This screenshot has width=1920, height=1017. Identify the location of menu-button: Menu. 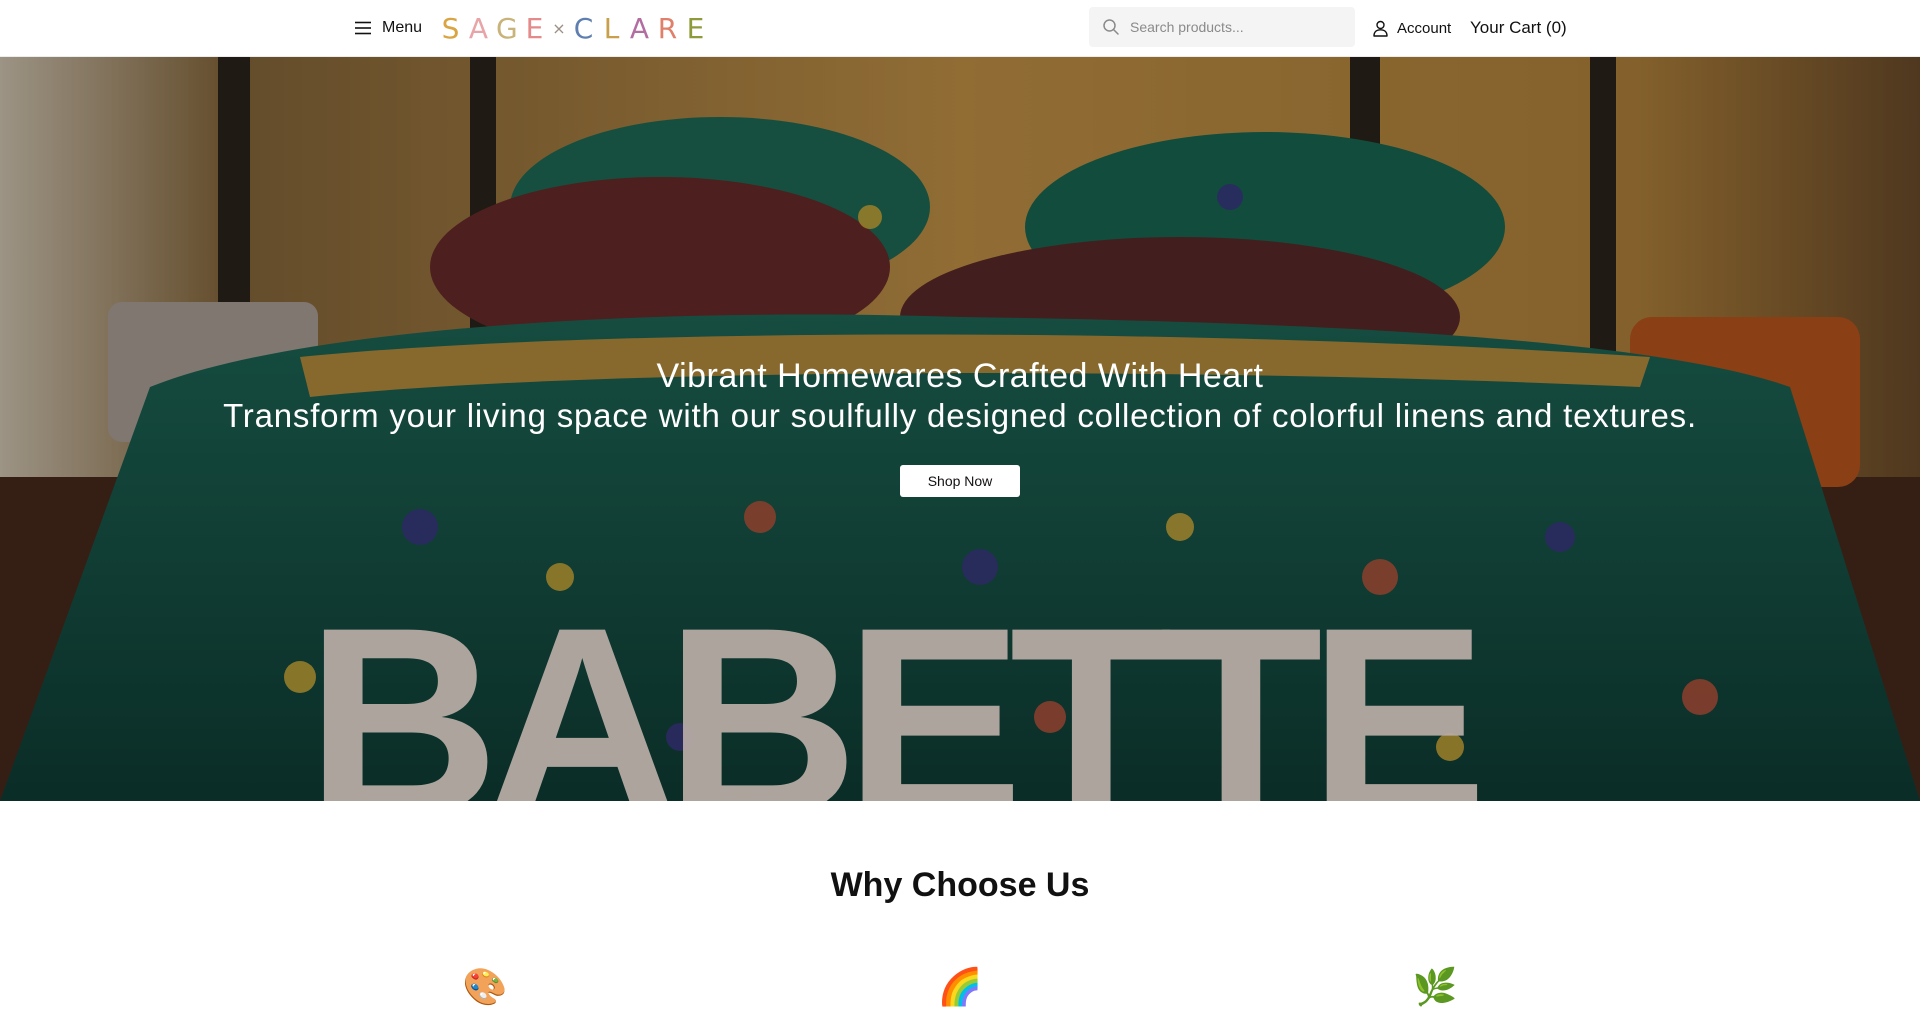
(388, 28).